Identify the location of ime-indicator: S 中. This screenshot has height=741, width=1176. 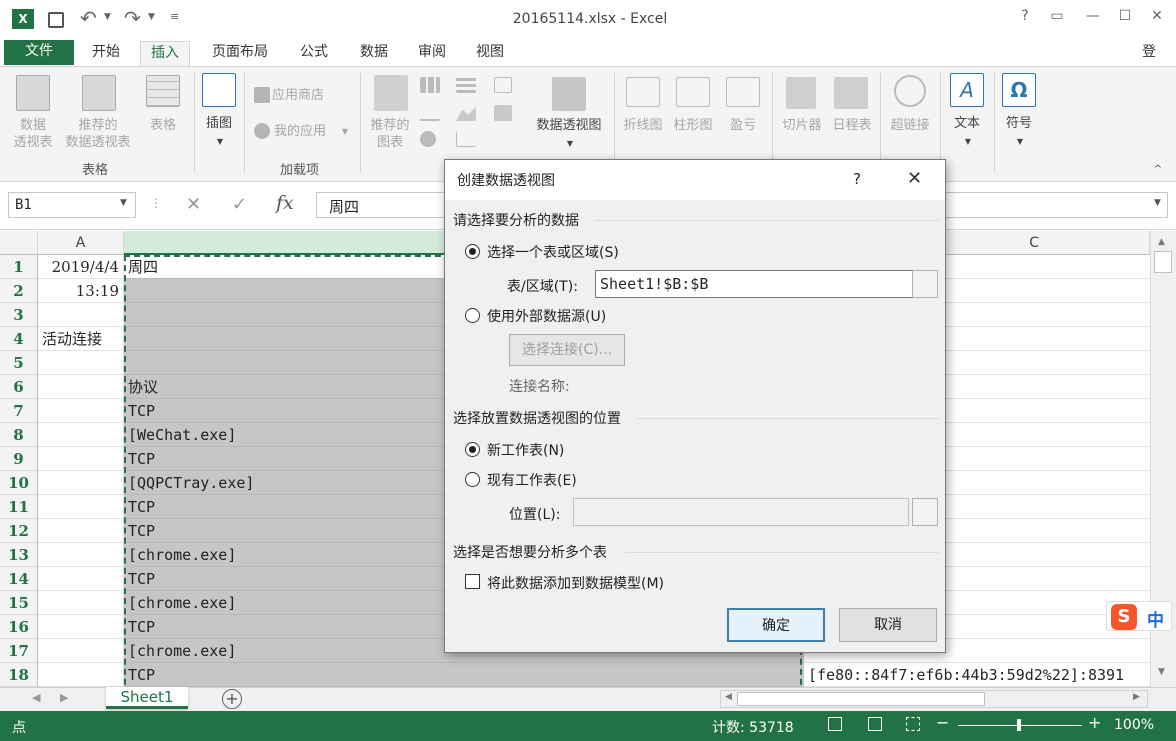
(1139, 616).